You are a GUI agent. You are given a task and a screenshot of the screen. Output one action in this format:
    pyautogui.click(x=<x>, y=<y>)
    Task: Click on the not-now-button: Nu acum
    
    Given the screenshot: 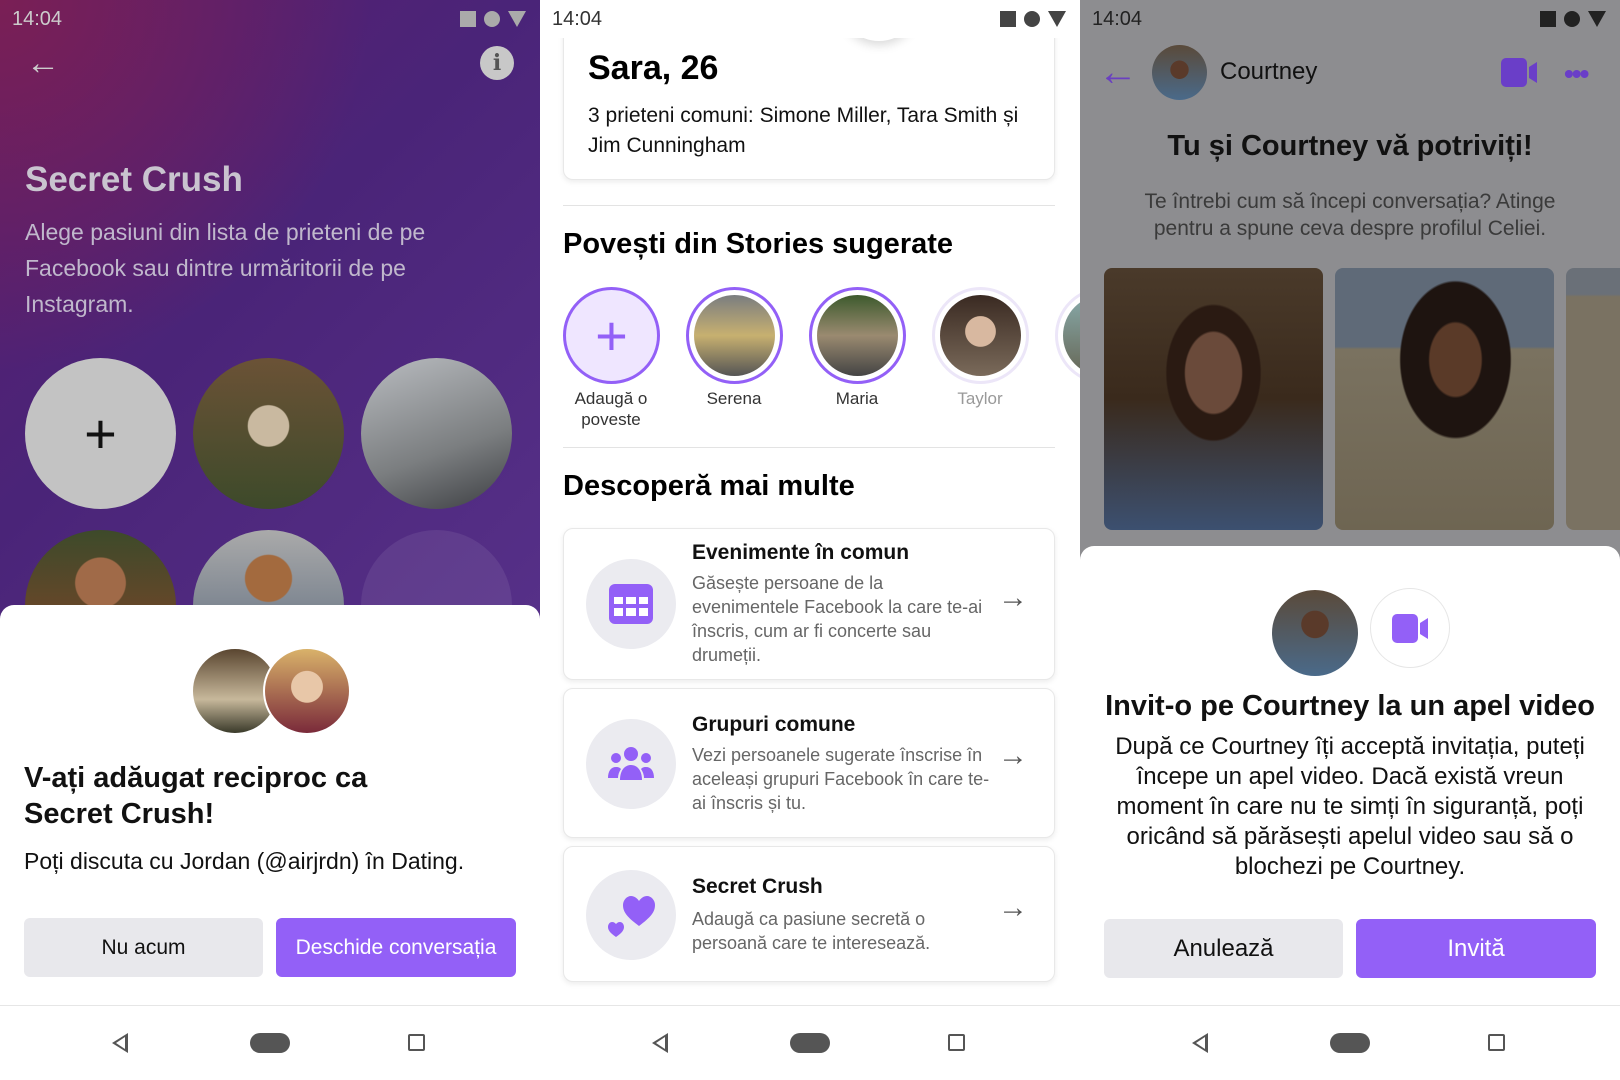 What is the action you would take?
    pyautogui.click(x=143, y=947)
    